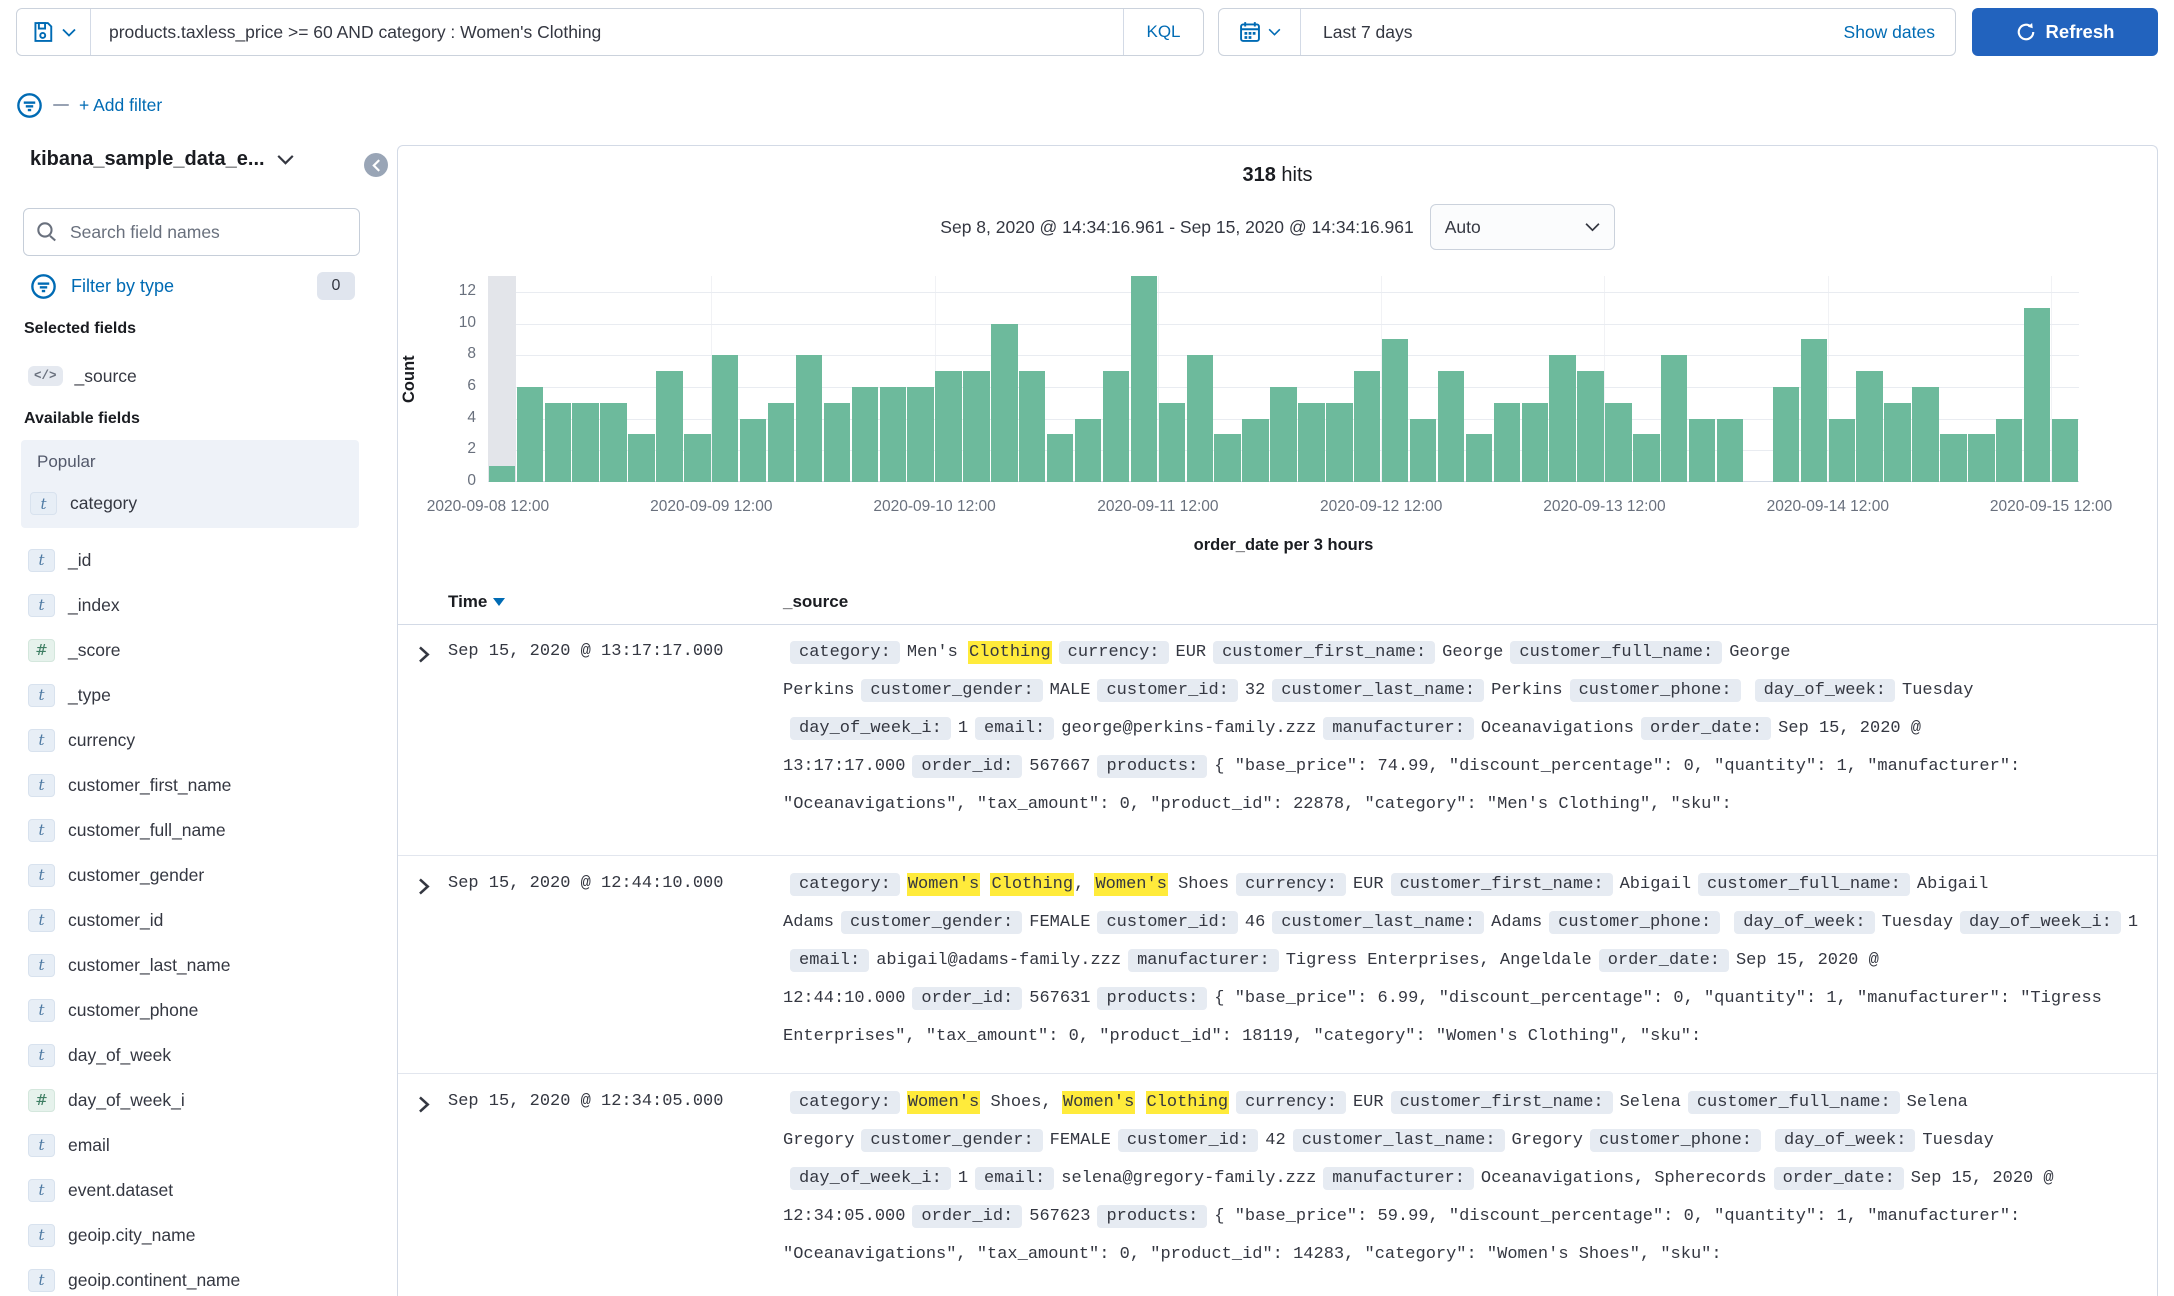 The image size is (2174, 1296). What do you see at coordinates (1152, 766) in the screenshot?
I see `field-name-badge: products:` at bounding box center [1152, 766].